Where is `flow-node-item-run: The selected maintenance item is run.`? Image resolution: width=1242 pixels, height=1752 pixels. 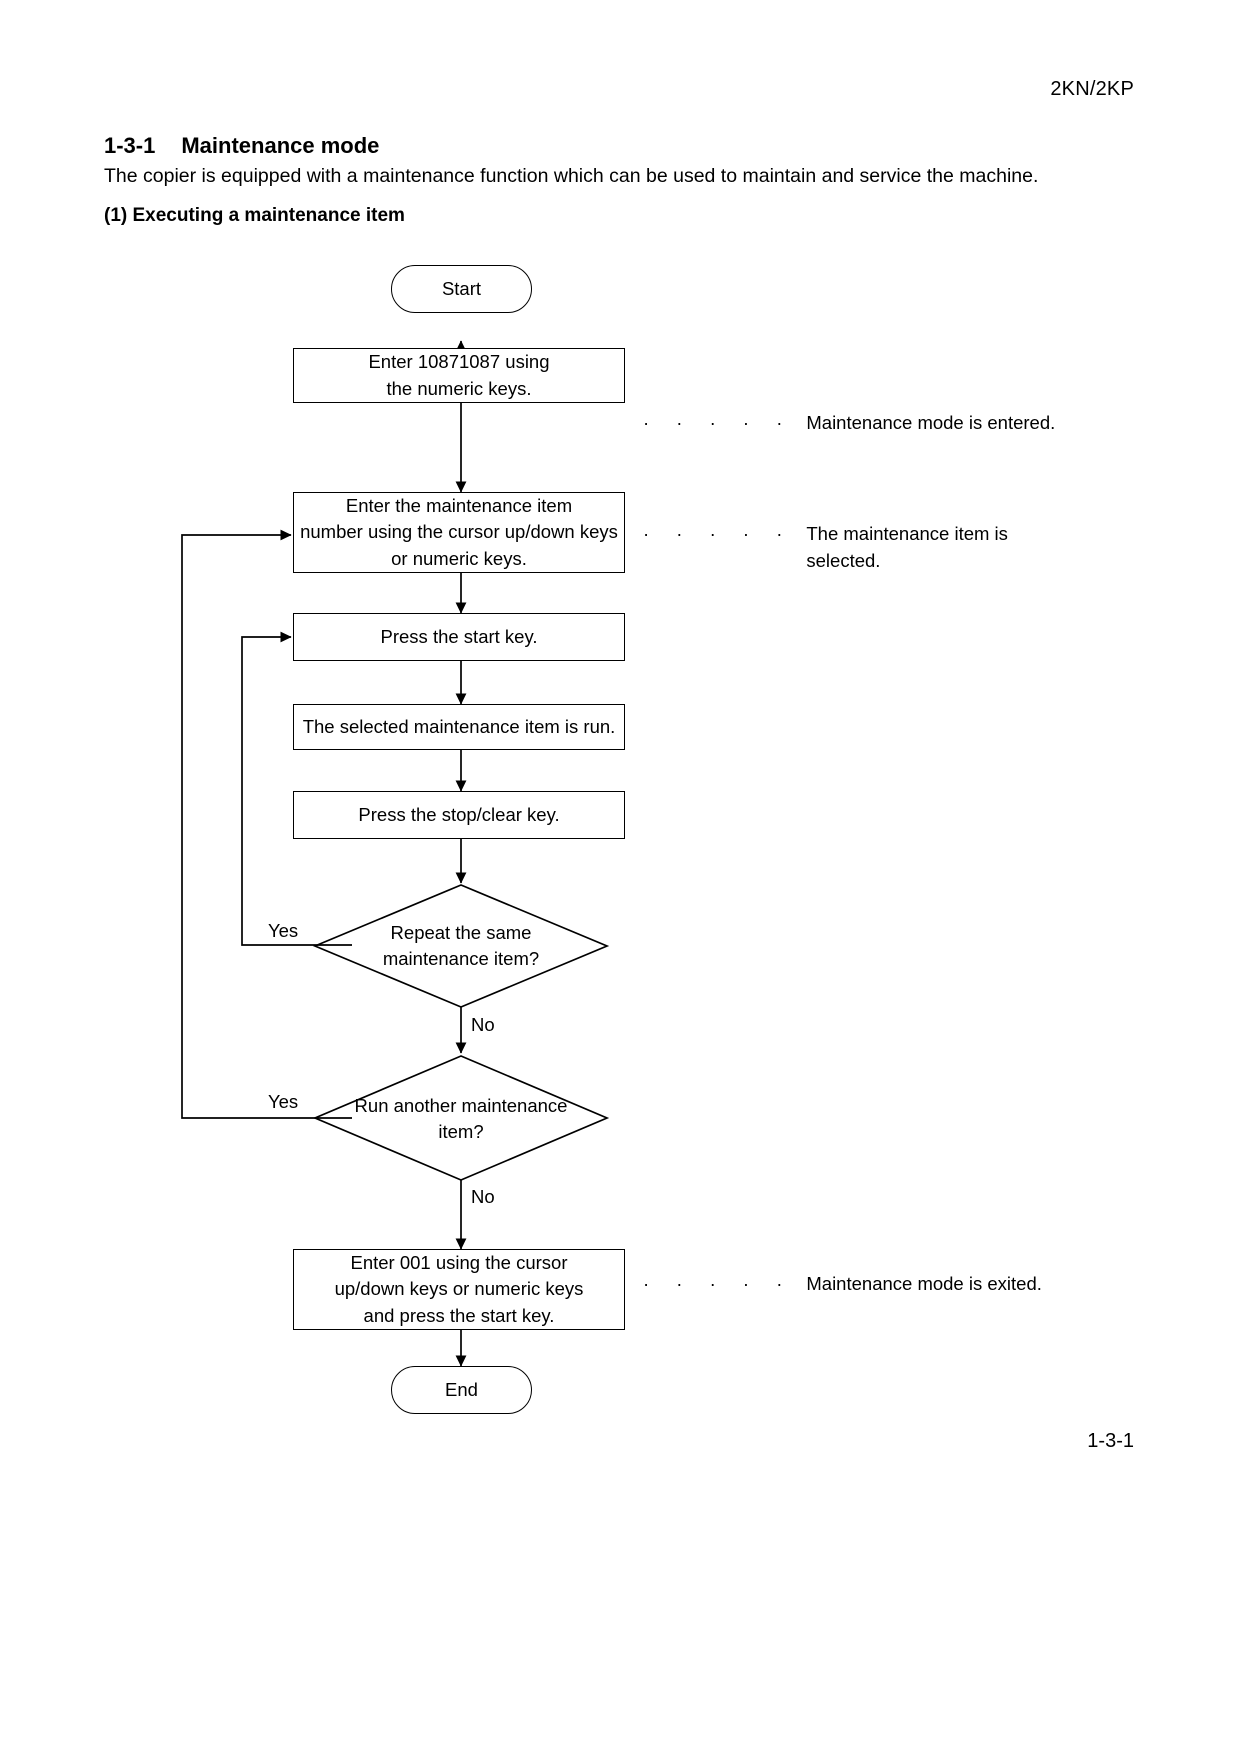 flow-node-item-run: The selected maintenance item is run. is located at coordinates (459, 727).